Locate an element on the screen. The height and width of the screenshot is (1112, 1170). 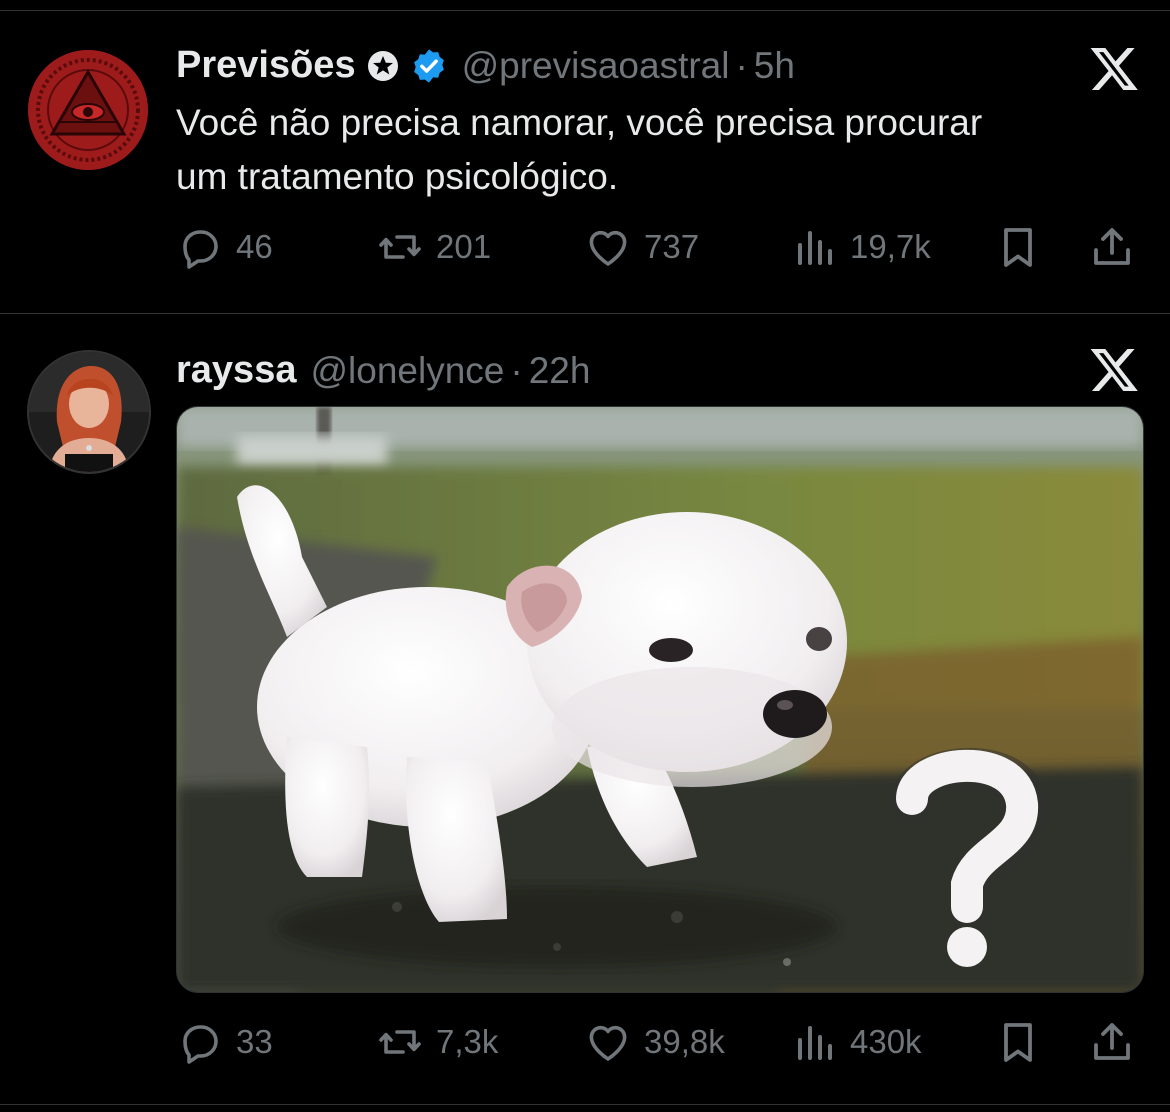
reply-count: 46 is located at coordinates (254, 246).